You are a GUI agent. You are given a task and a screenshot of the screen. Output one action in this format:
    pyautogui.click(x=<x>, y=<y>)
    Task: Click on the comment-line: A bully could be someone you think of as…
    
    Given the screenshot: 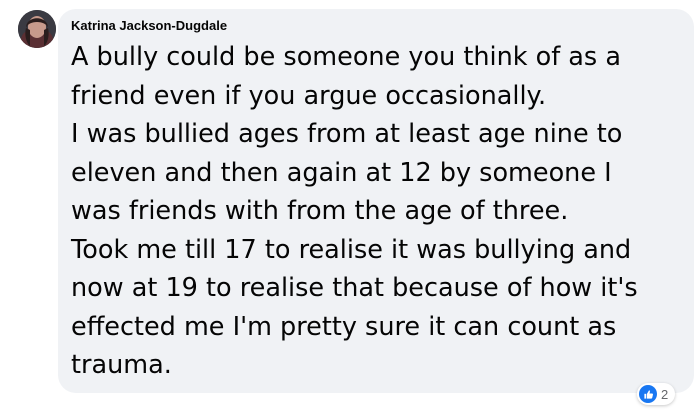 What is the action you would take?
    pyautogui.click(x=346, y=57)
    